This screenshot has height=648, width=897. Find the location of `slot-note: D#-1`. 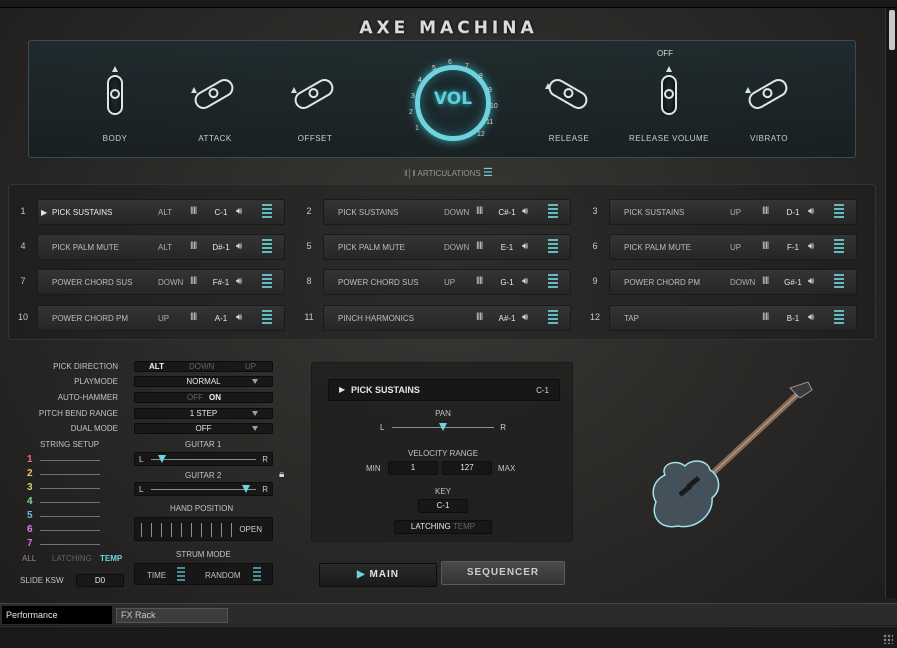

slot-note: D#-1 is located at coordinates (221, 247).